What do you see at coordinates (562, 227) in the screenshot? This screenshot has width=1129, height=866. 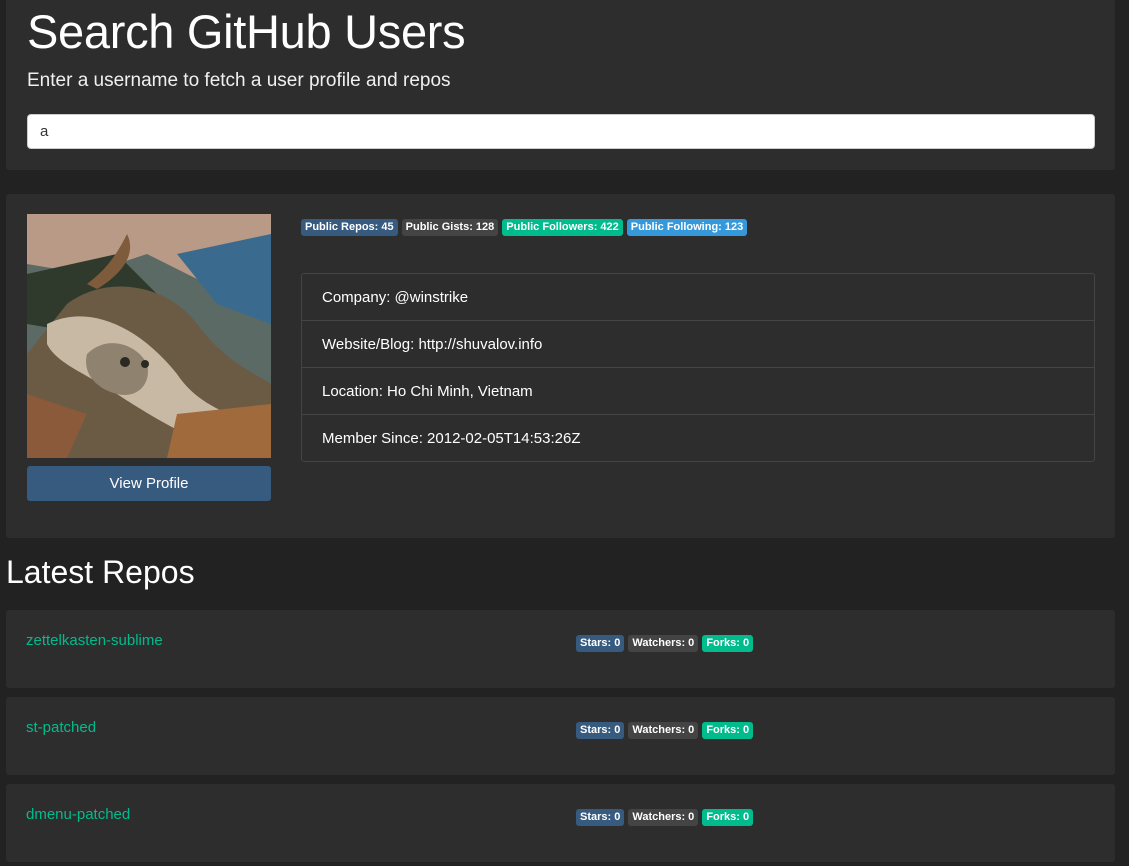 I see `public-followers-badge: Public Followers: 422` at bounding box center [562, 227].